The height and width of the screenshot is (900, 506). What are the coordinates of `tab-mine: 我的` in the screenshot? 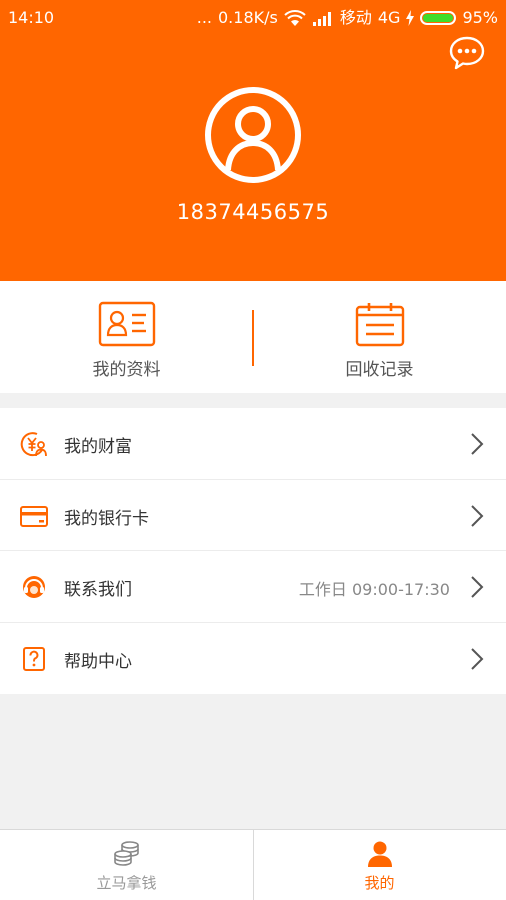 It's located at (379, 865).